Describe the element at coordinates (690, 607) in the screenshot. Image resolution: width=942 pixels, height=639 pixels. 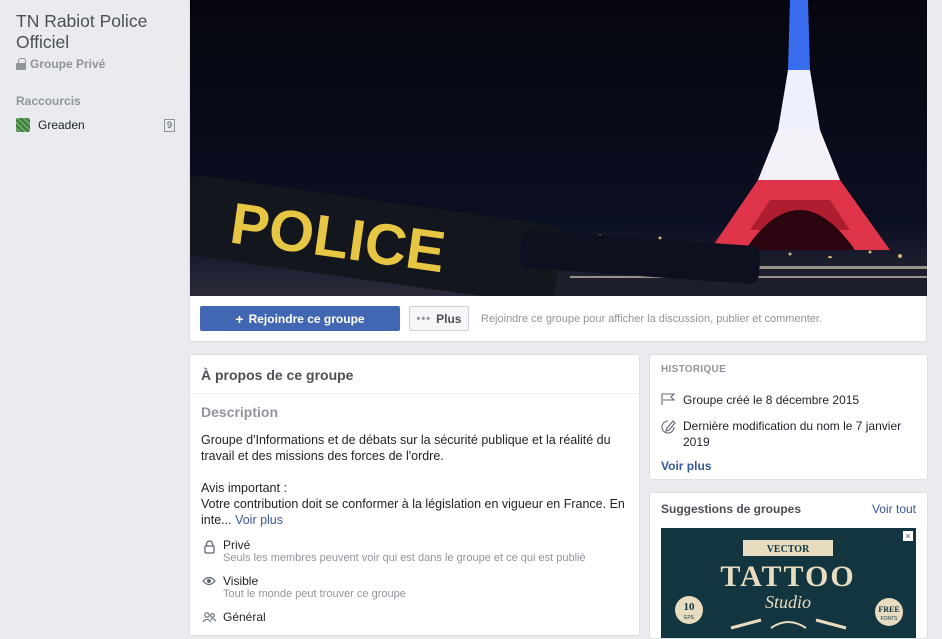
I see `badge-number: 10` at that location.